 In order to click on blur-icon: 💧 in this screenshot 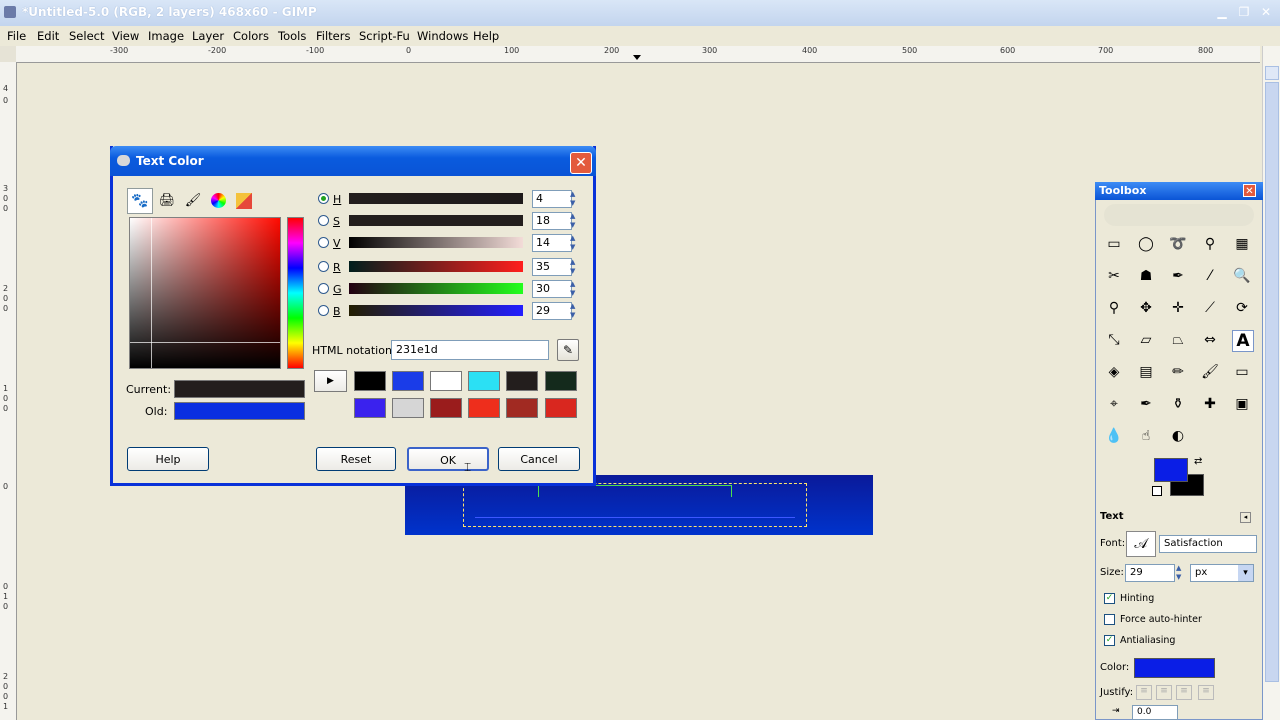, I will do `click(1114, 436)`.